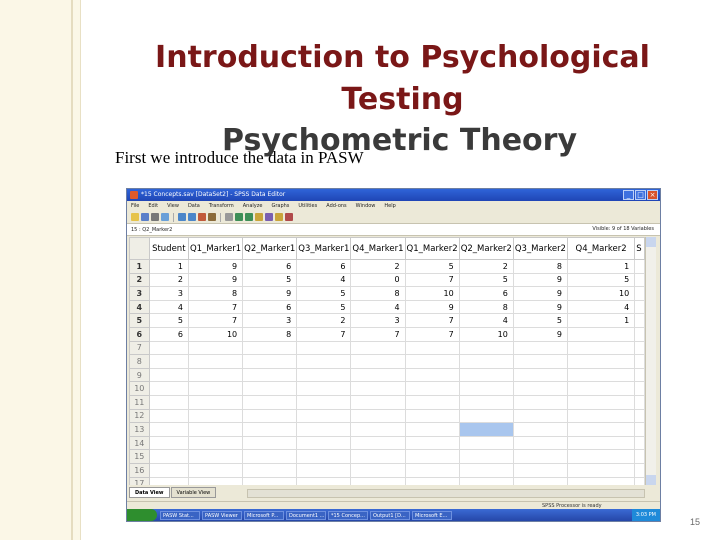 The image size is (720, 540). I want to click on menu-view: View, so click(173, 206).